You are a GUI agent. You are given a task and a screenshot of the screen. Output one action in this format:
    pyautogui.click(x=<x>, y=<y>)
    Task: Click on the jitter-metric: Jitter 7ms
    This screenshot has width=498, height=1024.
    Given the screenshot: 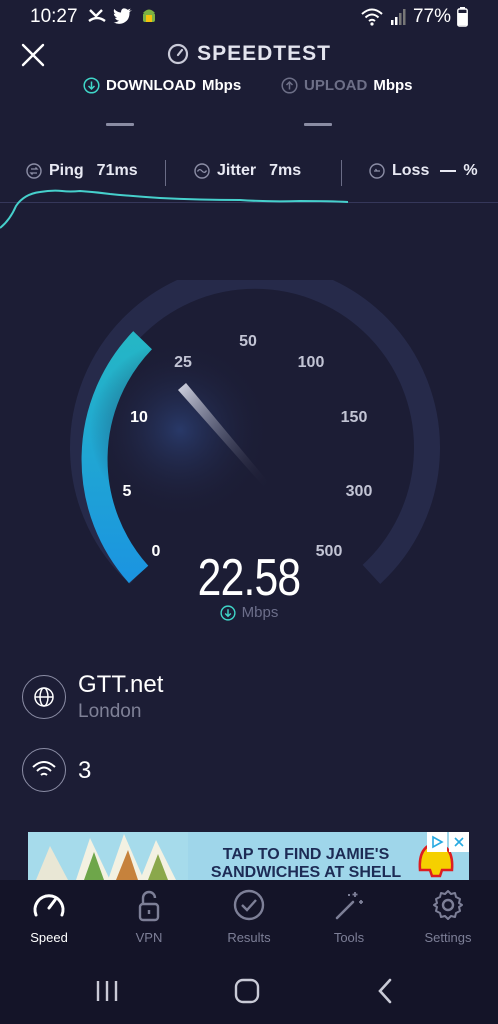 What is the action you would take?
    pyautogui.click(x=247, y=171)
    